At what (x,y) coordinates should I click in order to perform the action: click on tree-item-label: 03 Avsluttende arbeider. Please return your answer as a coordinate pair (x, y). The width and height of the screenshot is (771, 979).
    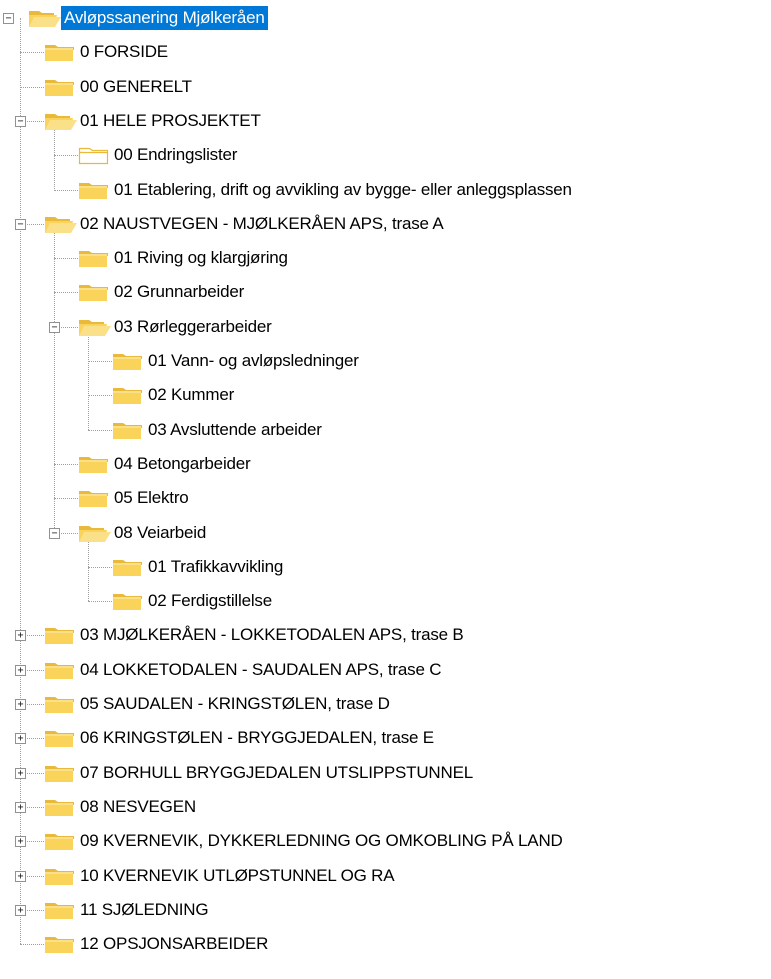
    Looking at the image, I should click on (235, 429).